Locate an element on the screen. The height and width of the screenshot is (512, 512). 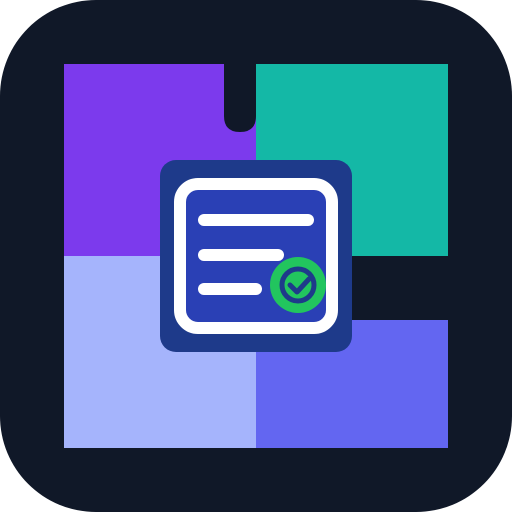
check-circle is located at coordinates (298, 285).